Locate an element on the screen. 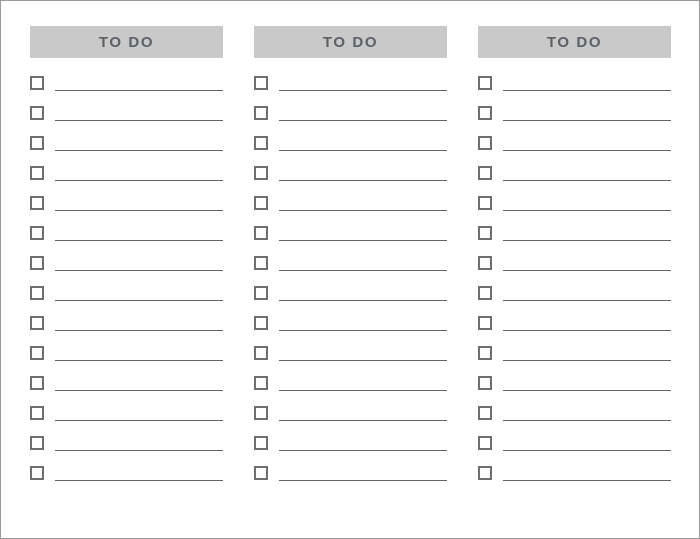 The height and width of the screenshot is (539, 700). todo-column-header-3: TO DO is located at coordinates (574, 42).